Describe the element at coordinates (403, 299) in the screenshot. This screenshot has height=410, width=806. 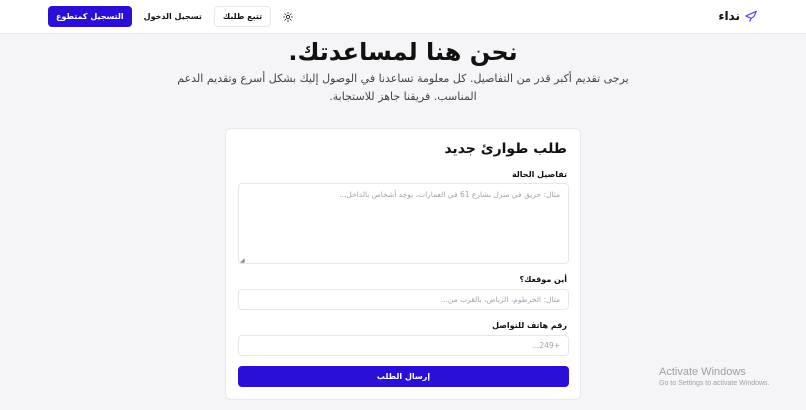
I see `location-input` at that location.